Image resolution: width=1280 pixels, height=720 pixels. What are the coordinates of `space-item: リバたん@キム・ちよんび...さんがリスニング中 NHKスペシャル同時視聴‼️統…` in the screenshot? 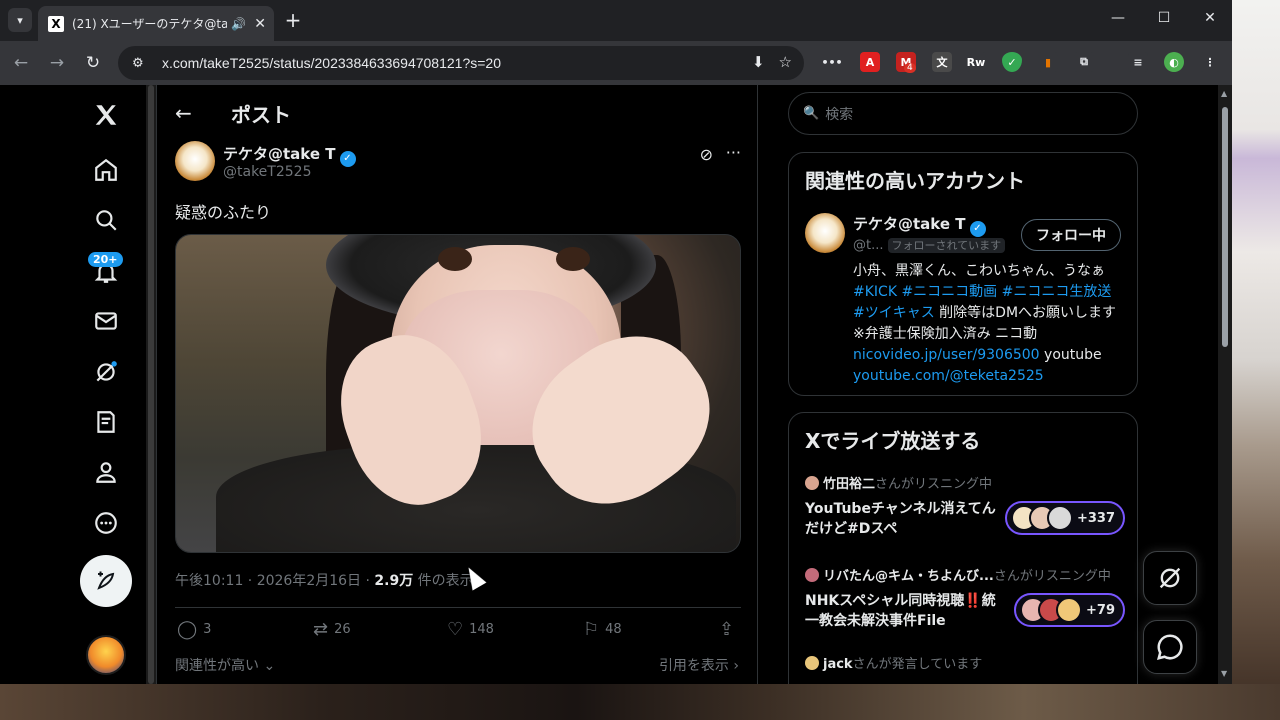 It's located at (965, 597).